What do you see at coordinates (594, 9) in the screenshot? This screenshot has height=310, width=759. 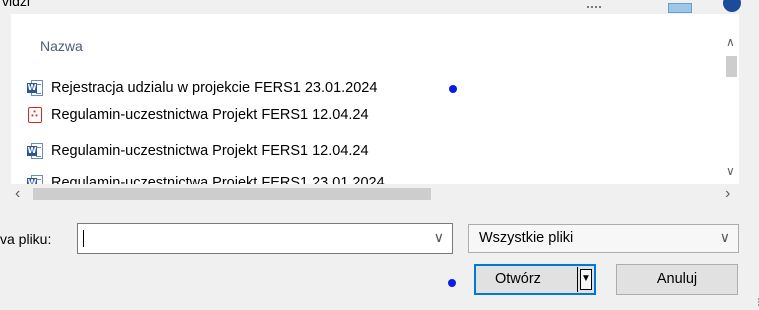 I see `view-options-icon` at bounding box center [594, 9].